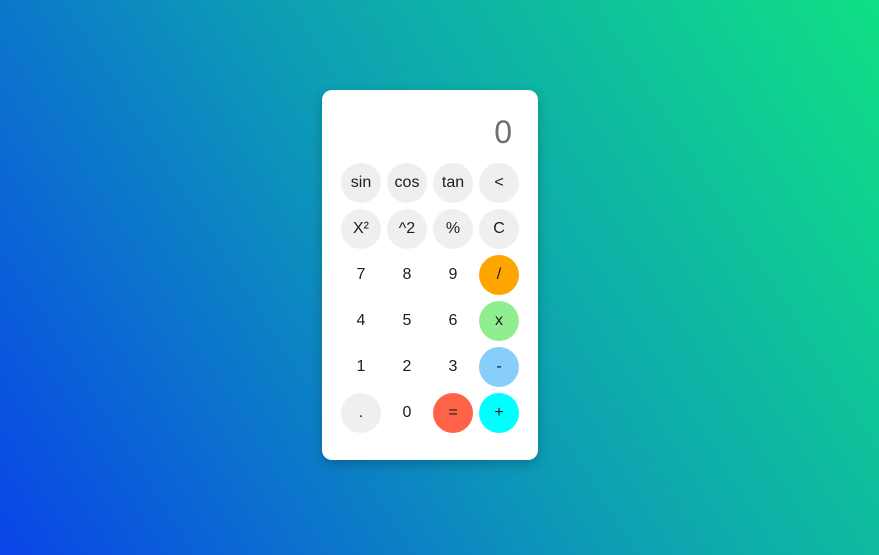 Image resolution: width=879 pixels, height=555 pixels. I want to click on decimal-button: ., so click(361, 413).